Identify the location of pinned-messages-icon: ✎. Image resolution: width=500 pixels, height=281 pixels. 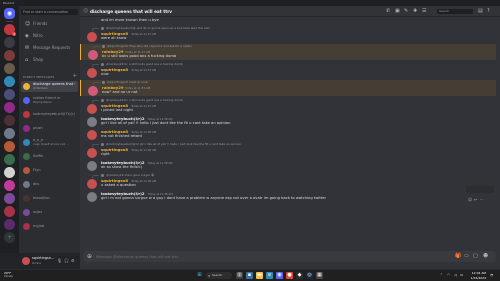
(406, 11).